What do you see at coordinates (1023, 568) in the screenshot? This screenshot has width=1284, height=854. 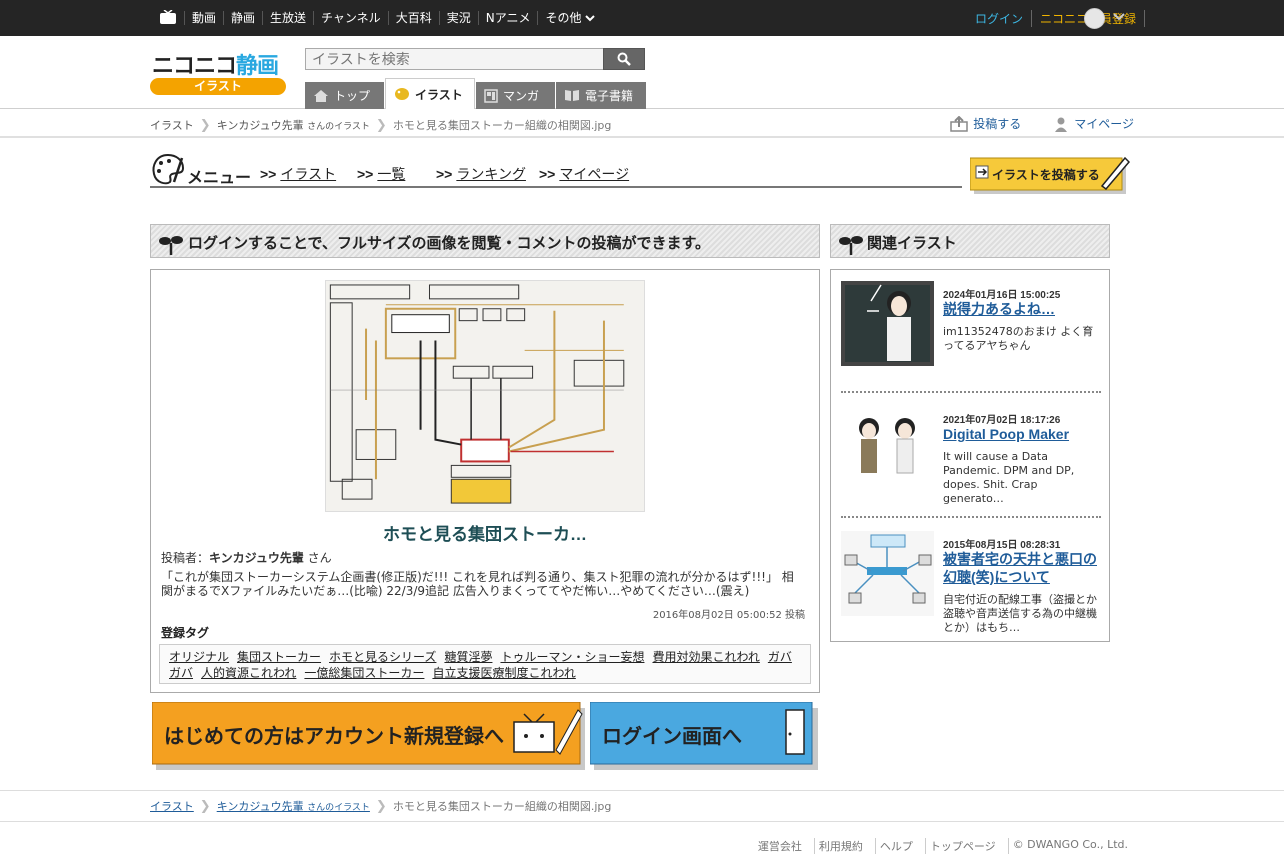 I see `related-title: 被害者宅の天井と悪口の幻聴(笑)について` at bounding box center [1023, 568].